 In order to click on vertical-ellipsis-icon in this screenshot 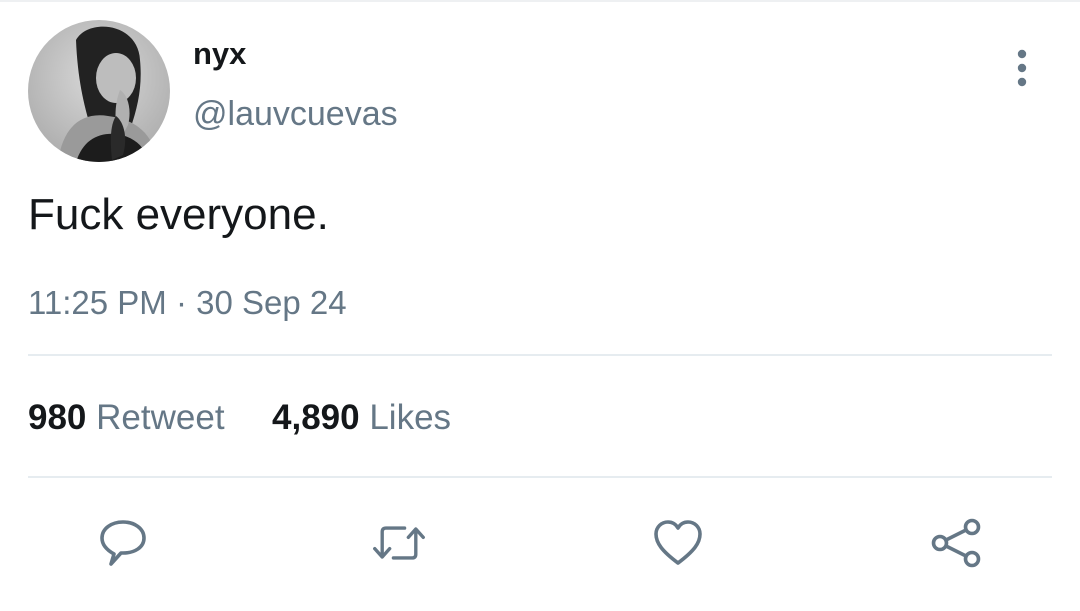, I will do `click(1022, 68)`.